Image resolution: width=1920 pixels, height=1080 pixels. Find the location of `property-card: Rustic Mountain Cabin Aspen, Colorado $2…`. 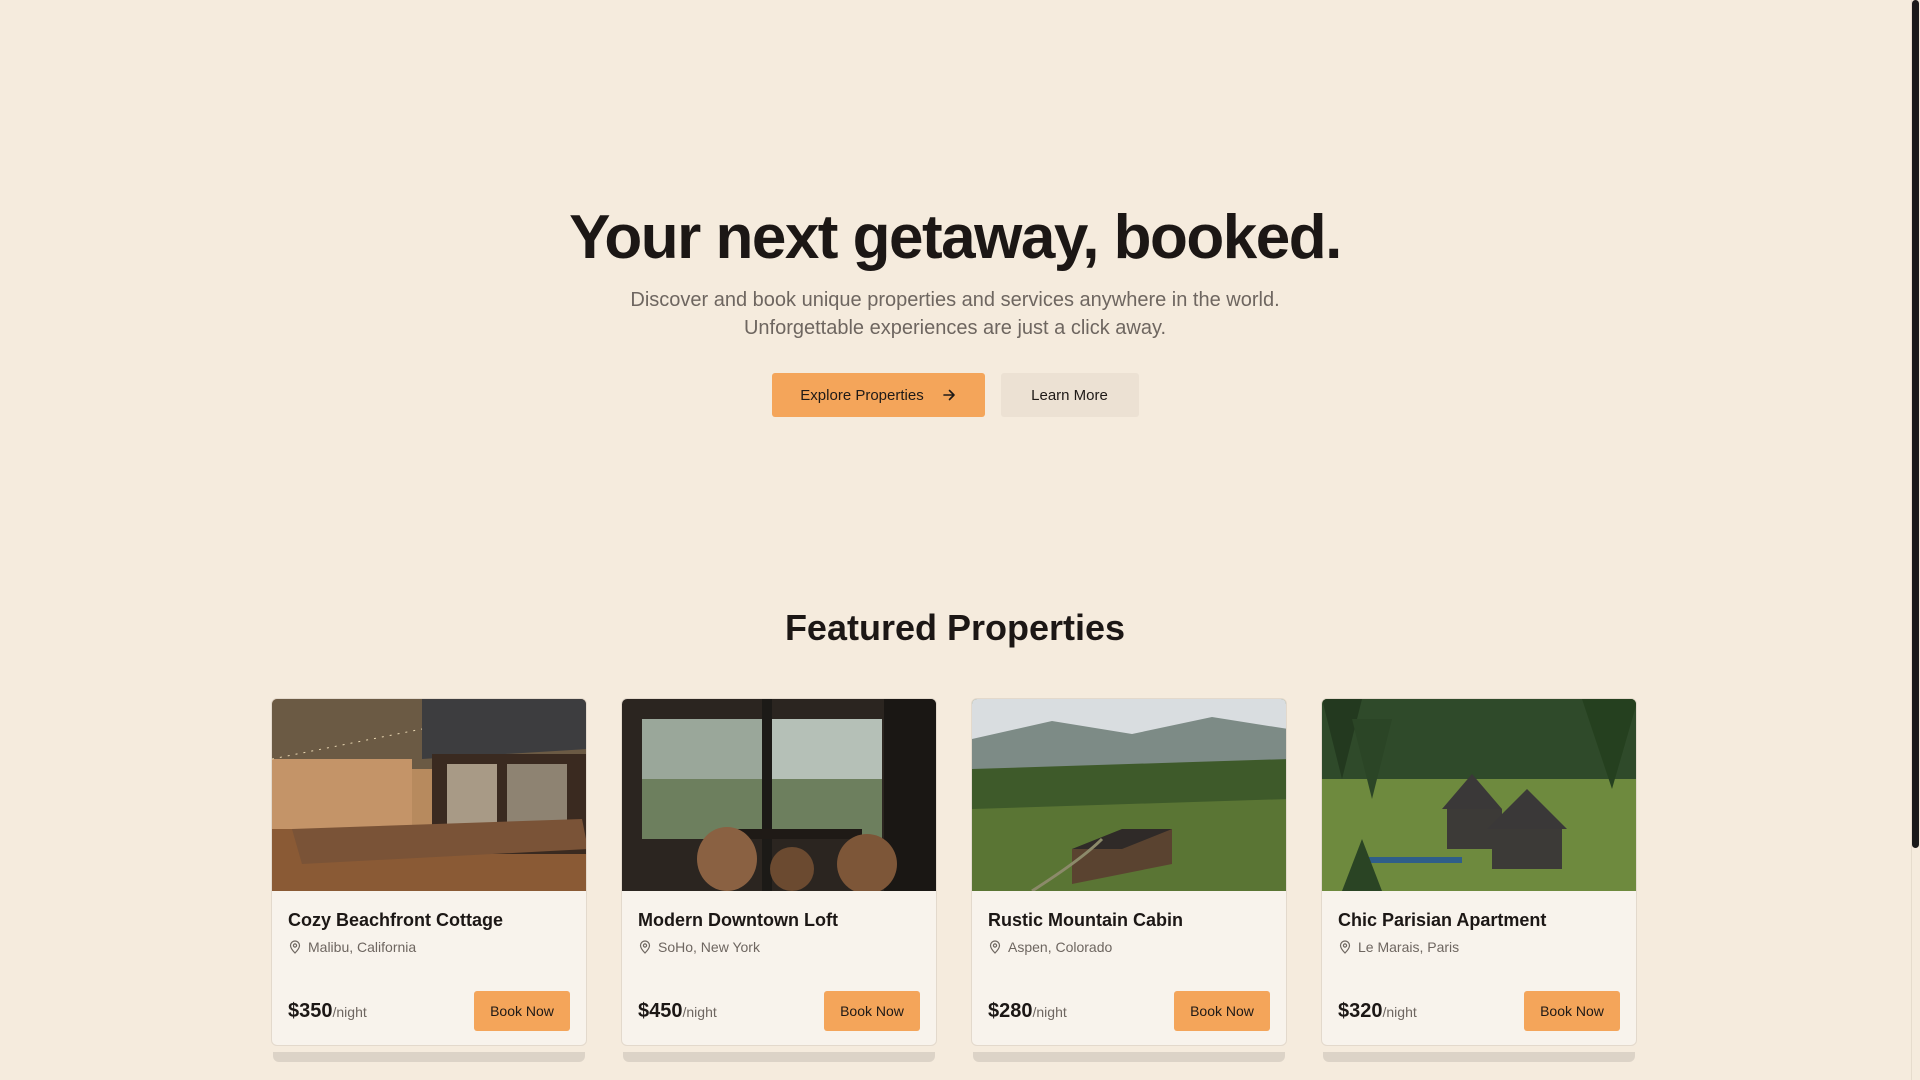

property-card: Rustic Mountain Cabin Aspen, Colorado $2… is located at coordinates (1129, 872).